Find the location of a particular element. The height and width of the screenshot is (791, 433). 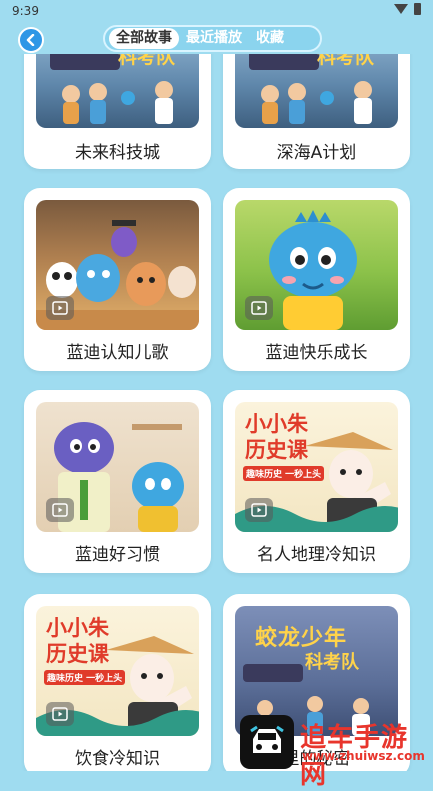

chevron-left-icon is located at coordinates (30, 40).